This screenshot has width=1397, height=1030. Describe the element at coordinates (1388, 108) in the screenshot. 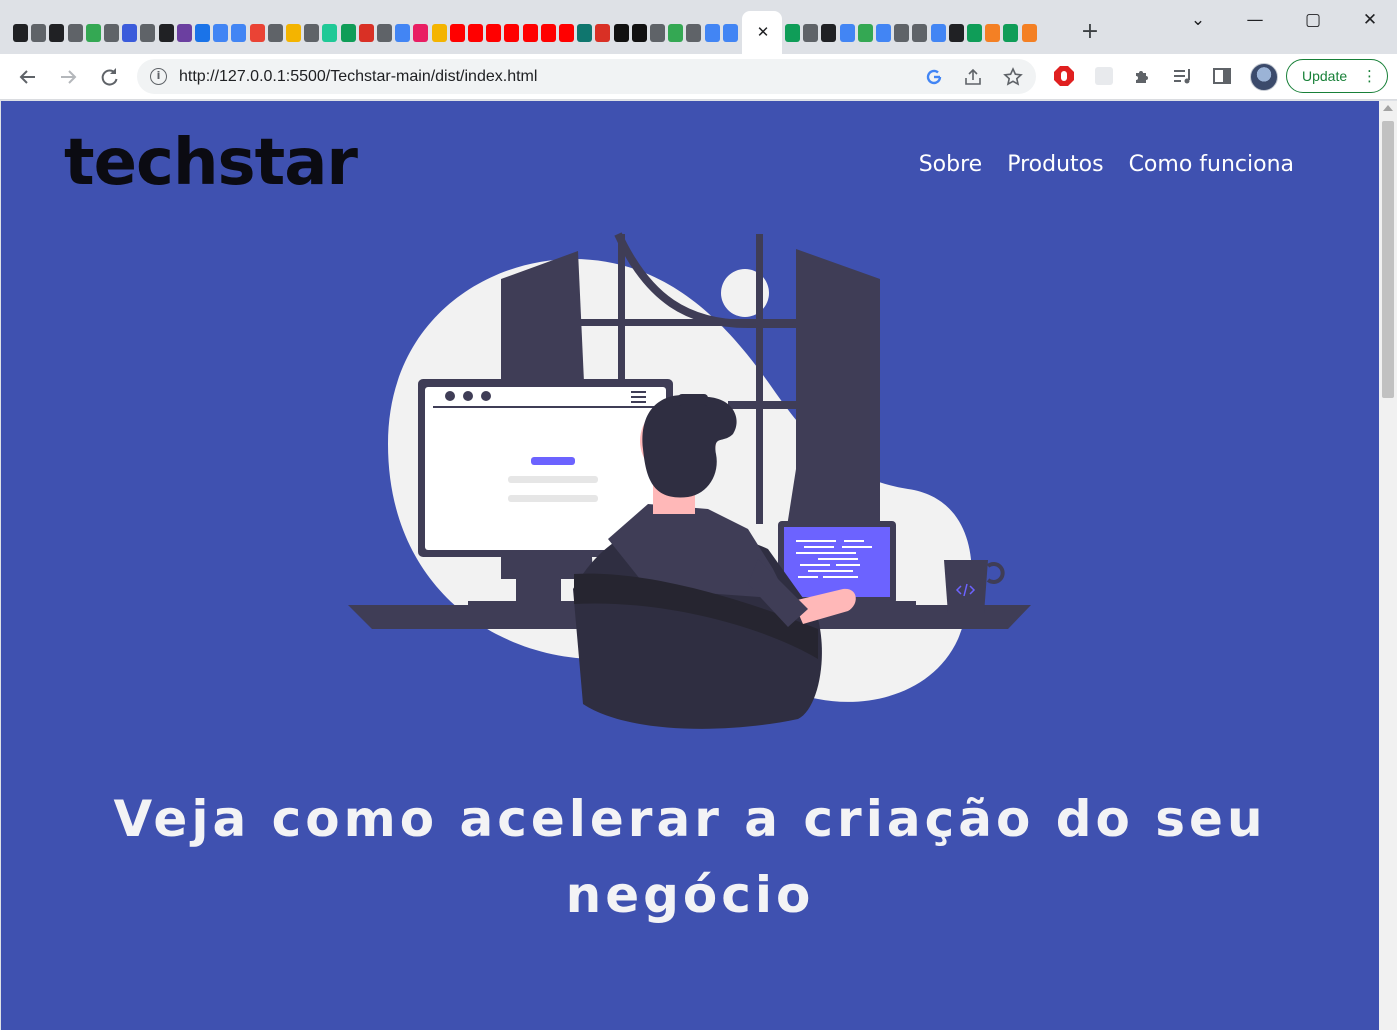

I see `scroll-up-icon` at that location.